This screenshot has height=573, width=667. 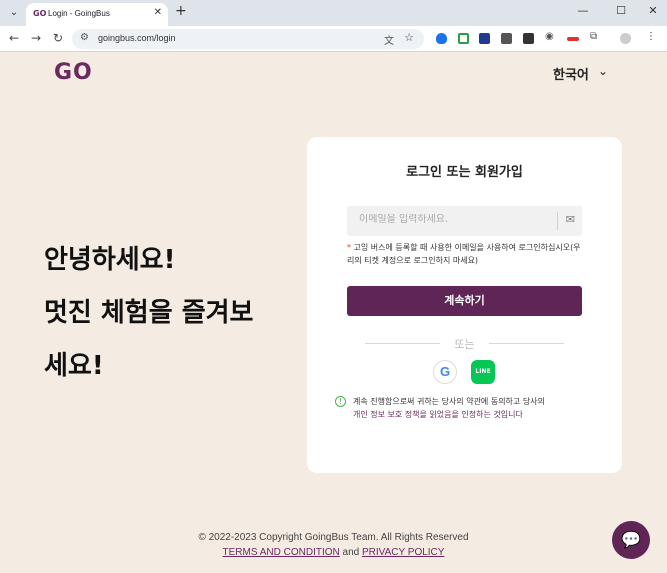 What do you see at coordinates (506, 38) in the screenshot?
I see `extension-s-icon` at bounding box center [506, 38].